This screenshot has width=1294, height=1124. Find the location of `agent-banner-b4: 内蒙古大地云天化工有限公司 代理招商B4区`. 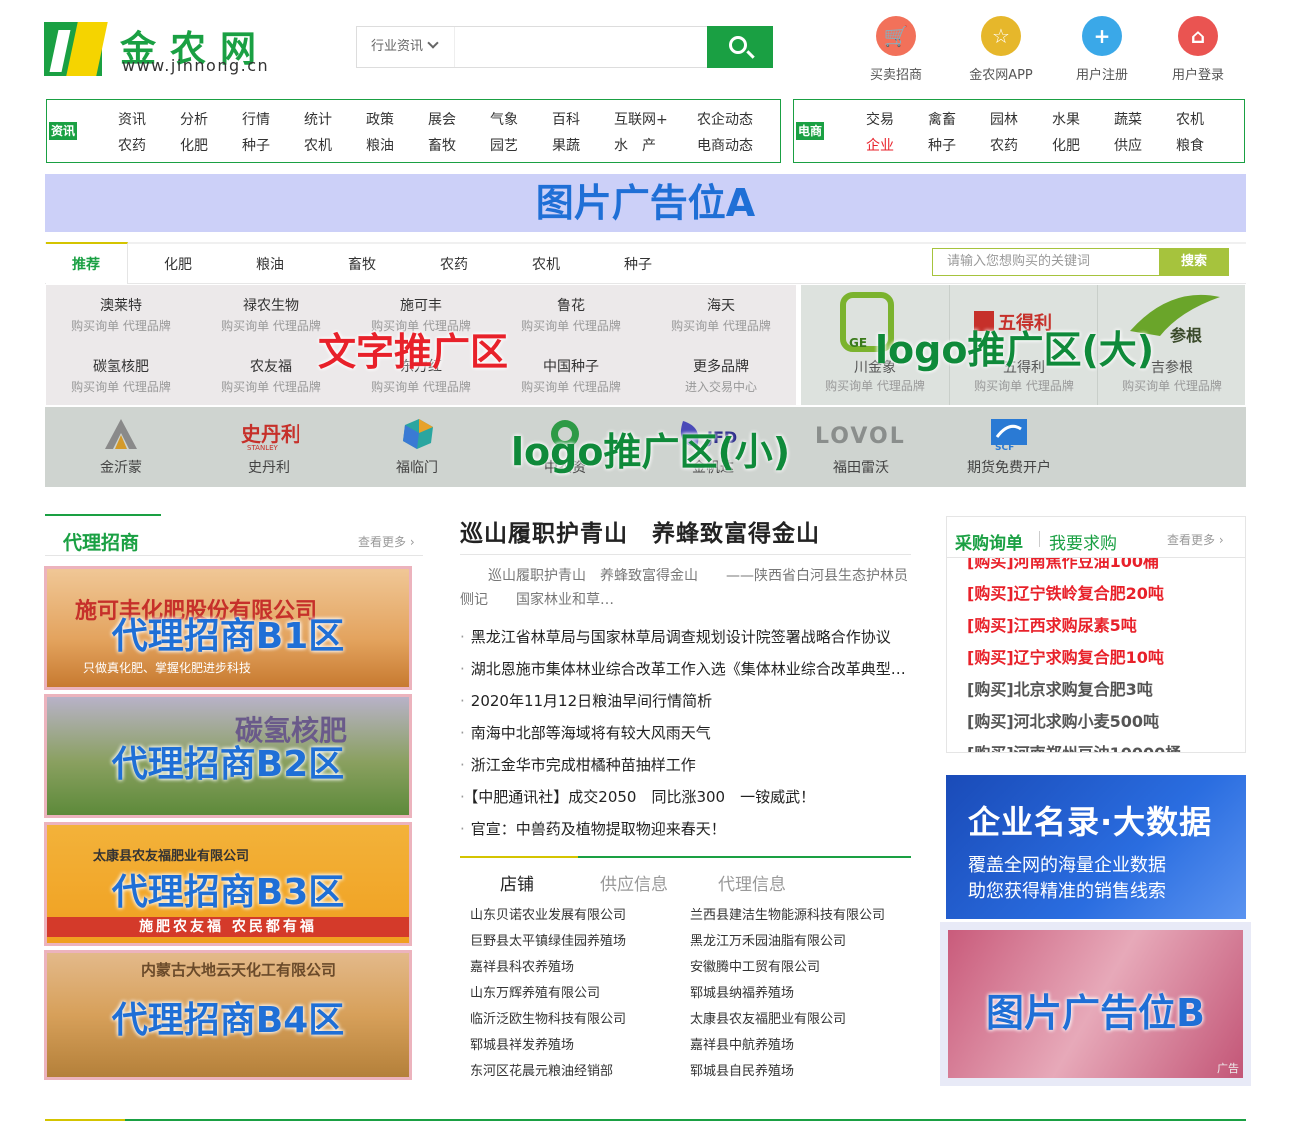

agent-banner-b4: 内蒙古大地云天化工有限公司 代理招商B4区 is located at coordinates (228, 1015).